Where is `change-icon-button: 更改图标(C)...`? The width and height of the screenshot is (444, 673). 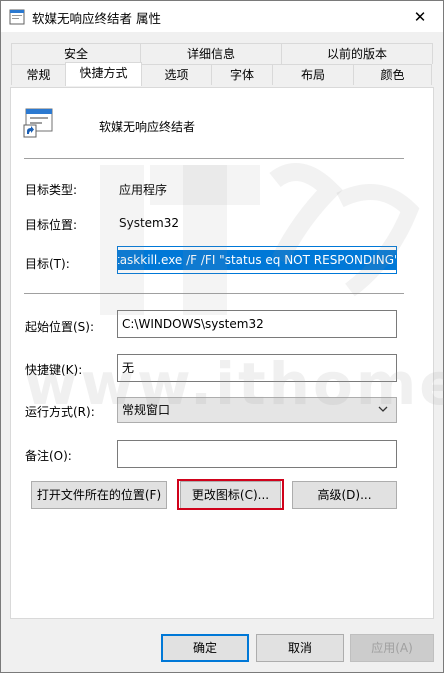
change-icon-button: 更改图标(C)... is located at coordinates (230, 495).